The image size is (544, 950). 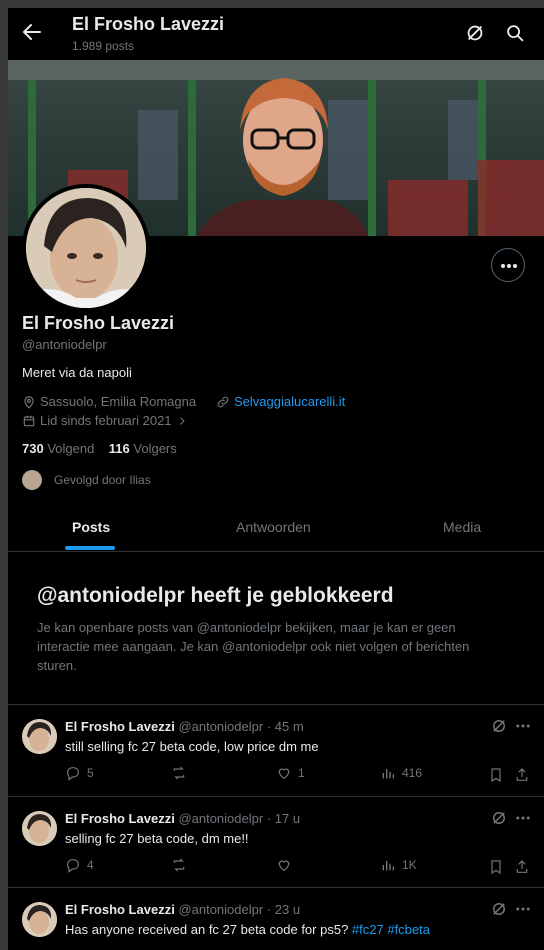 I want to click on avatar-photo, so click(x=86, y=248).